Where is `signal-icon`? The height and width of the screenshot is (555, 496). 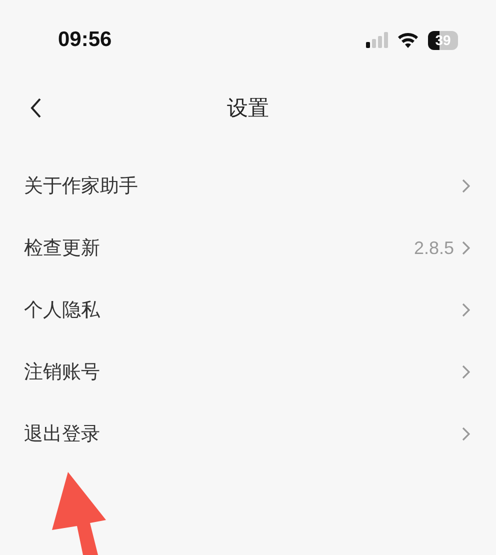
signal-icon is located at coordinates (377, 40).